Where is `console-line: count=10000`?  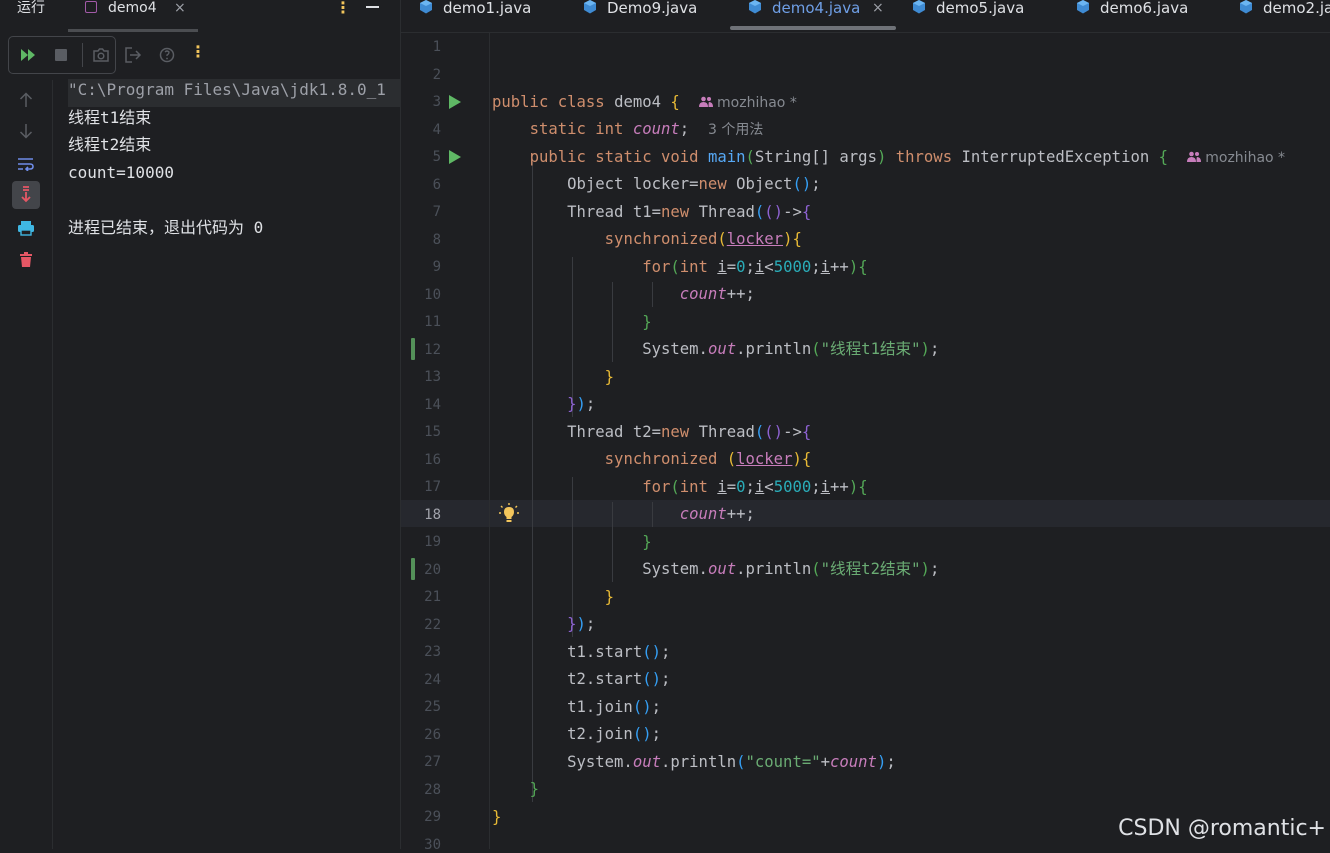
console-line: count=10000 is located at coordinates (121, 172).